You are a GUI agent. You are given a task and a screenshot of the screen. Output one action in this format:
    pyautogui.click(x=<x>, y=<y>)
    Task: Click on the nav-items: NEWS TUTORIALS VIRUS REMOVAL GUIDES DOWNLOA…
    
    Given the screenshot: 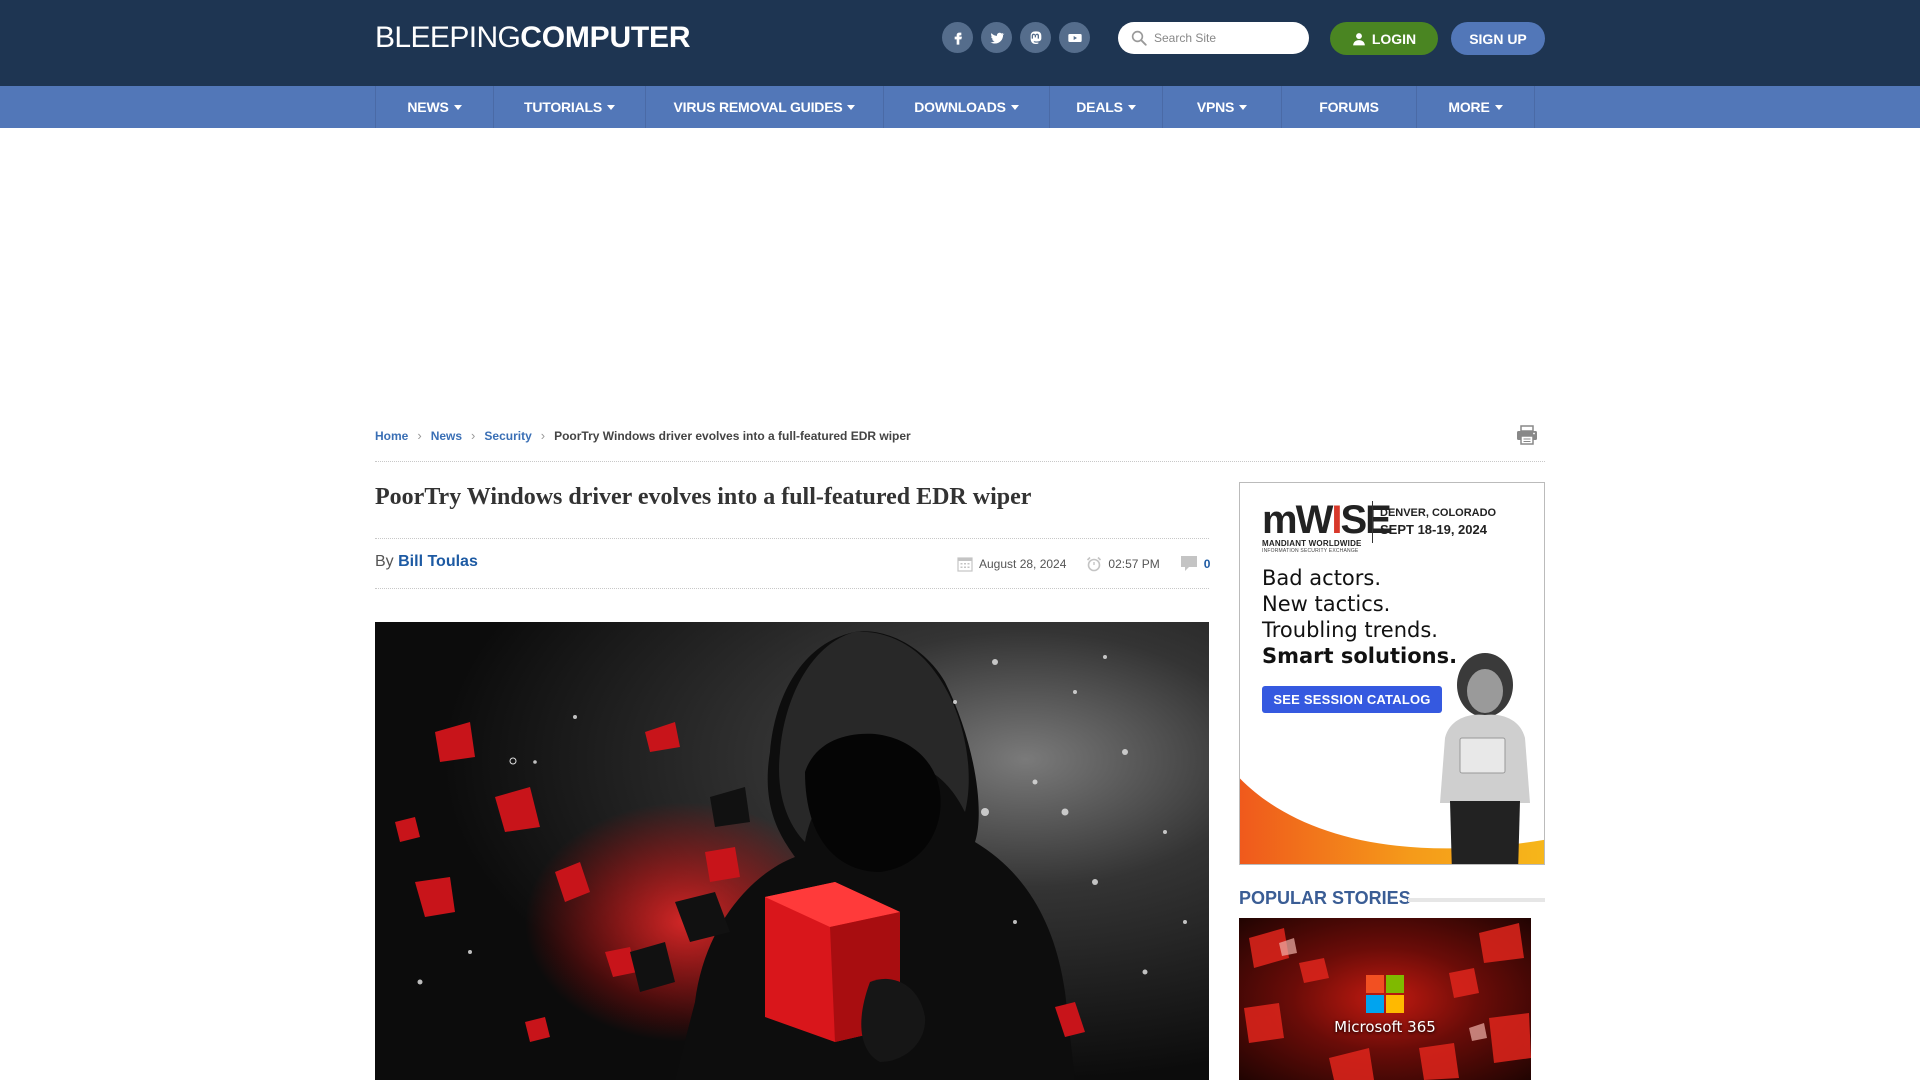 What is the action you would take?
    pyautogui.click(x=955, y=107)
    